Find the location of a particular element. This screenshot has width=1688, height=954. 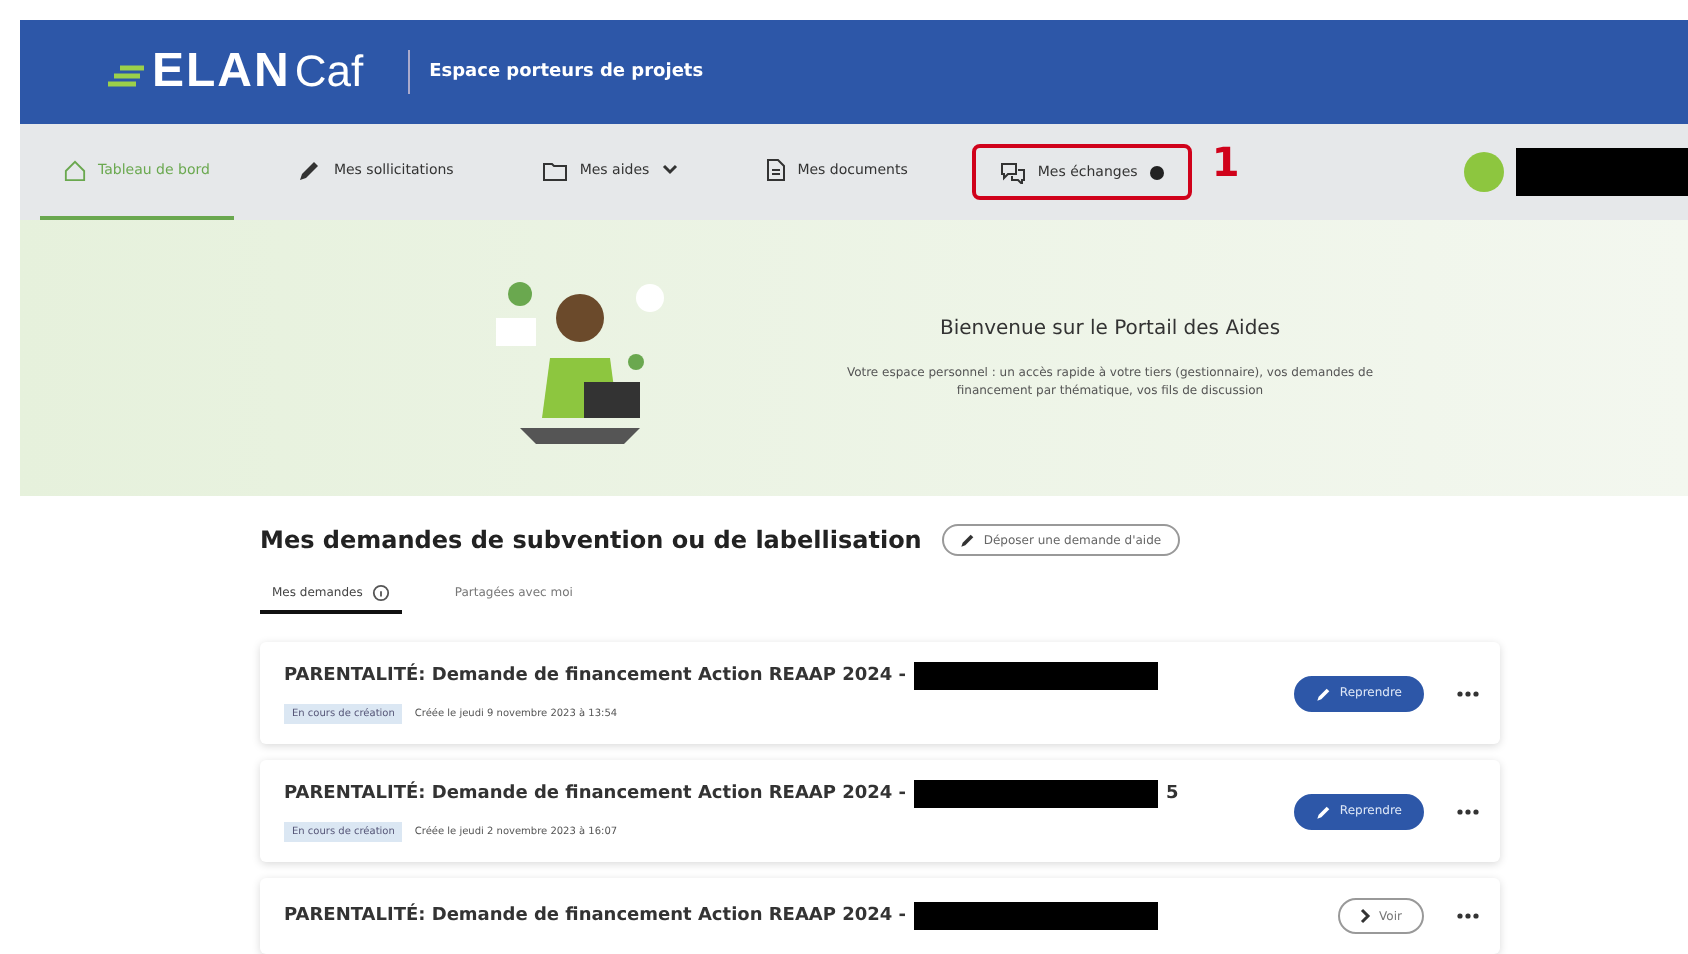

chat-icon is located at coordinates (1012, 172).